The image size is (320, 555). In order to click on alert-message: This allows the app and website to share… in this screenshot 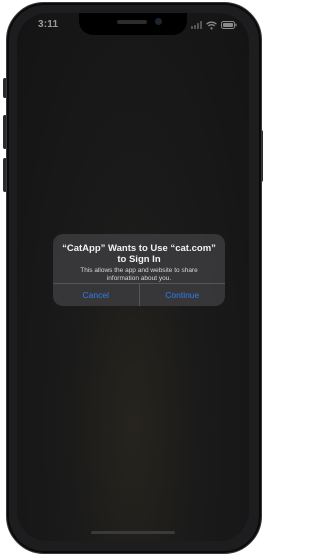, I will do `click(139, 274)`.